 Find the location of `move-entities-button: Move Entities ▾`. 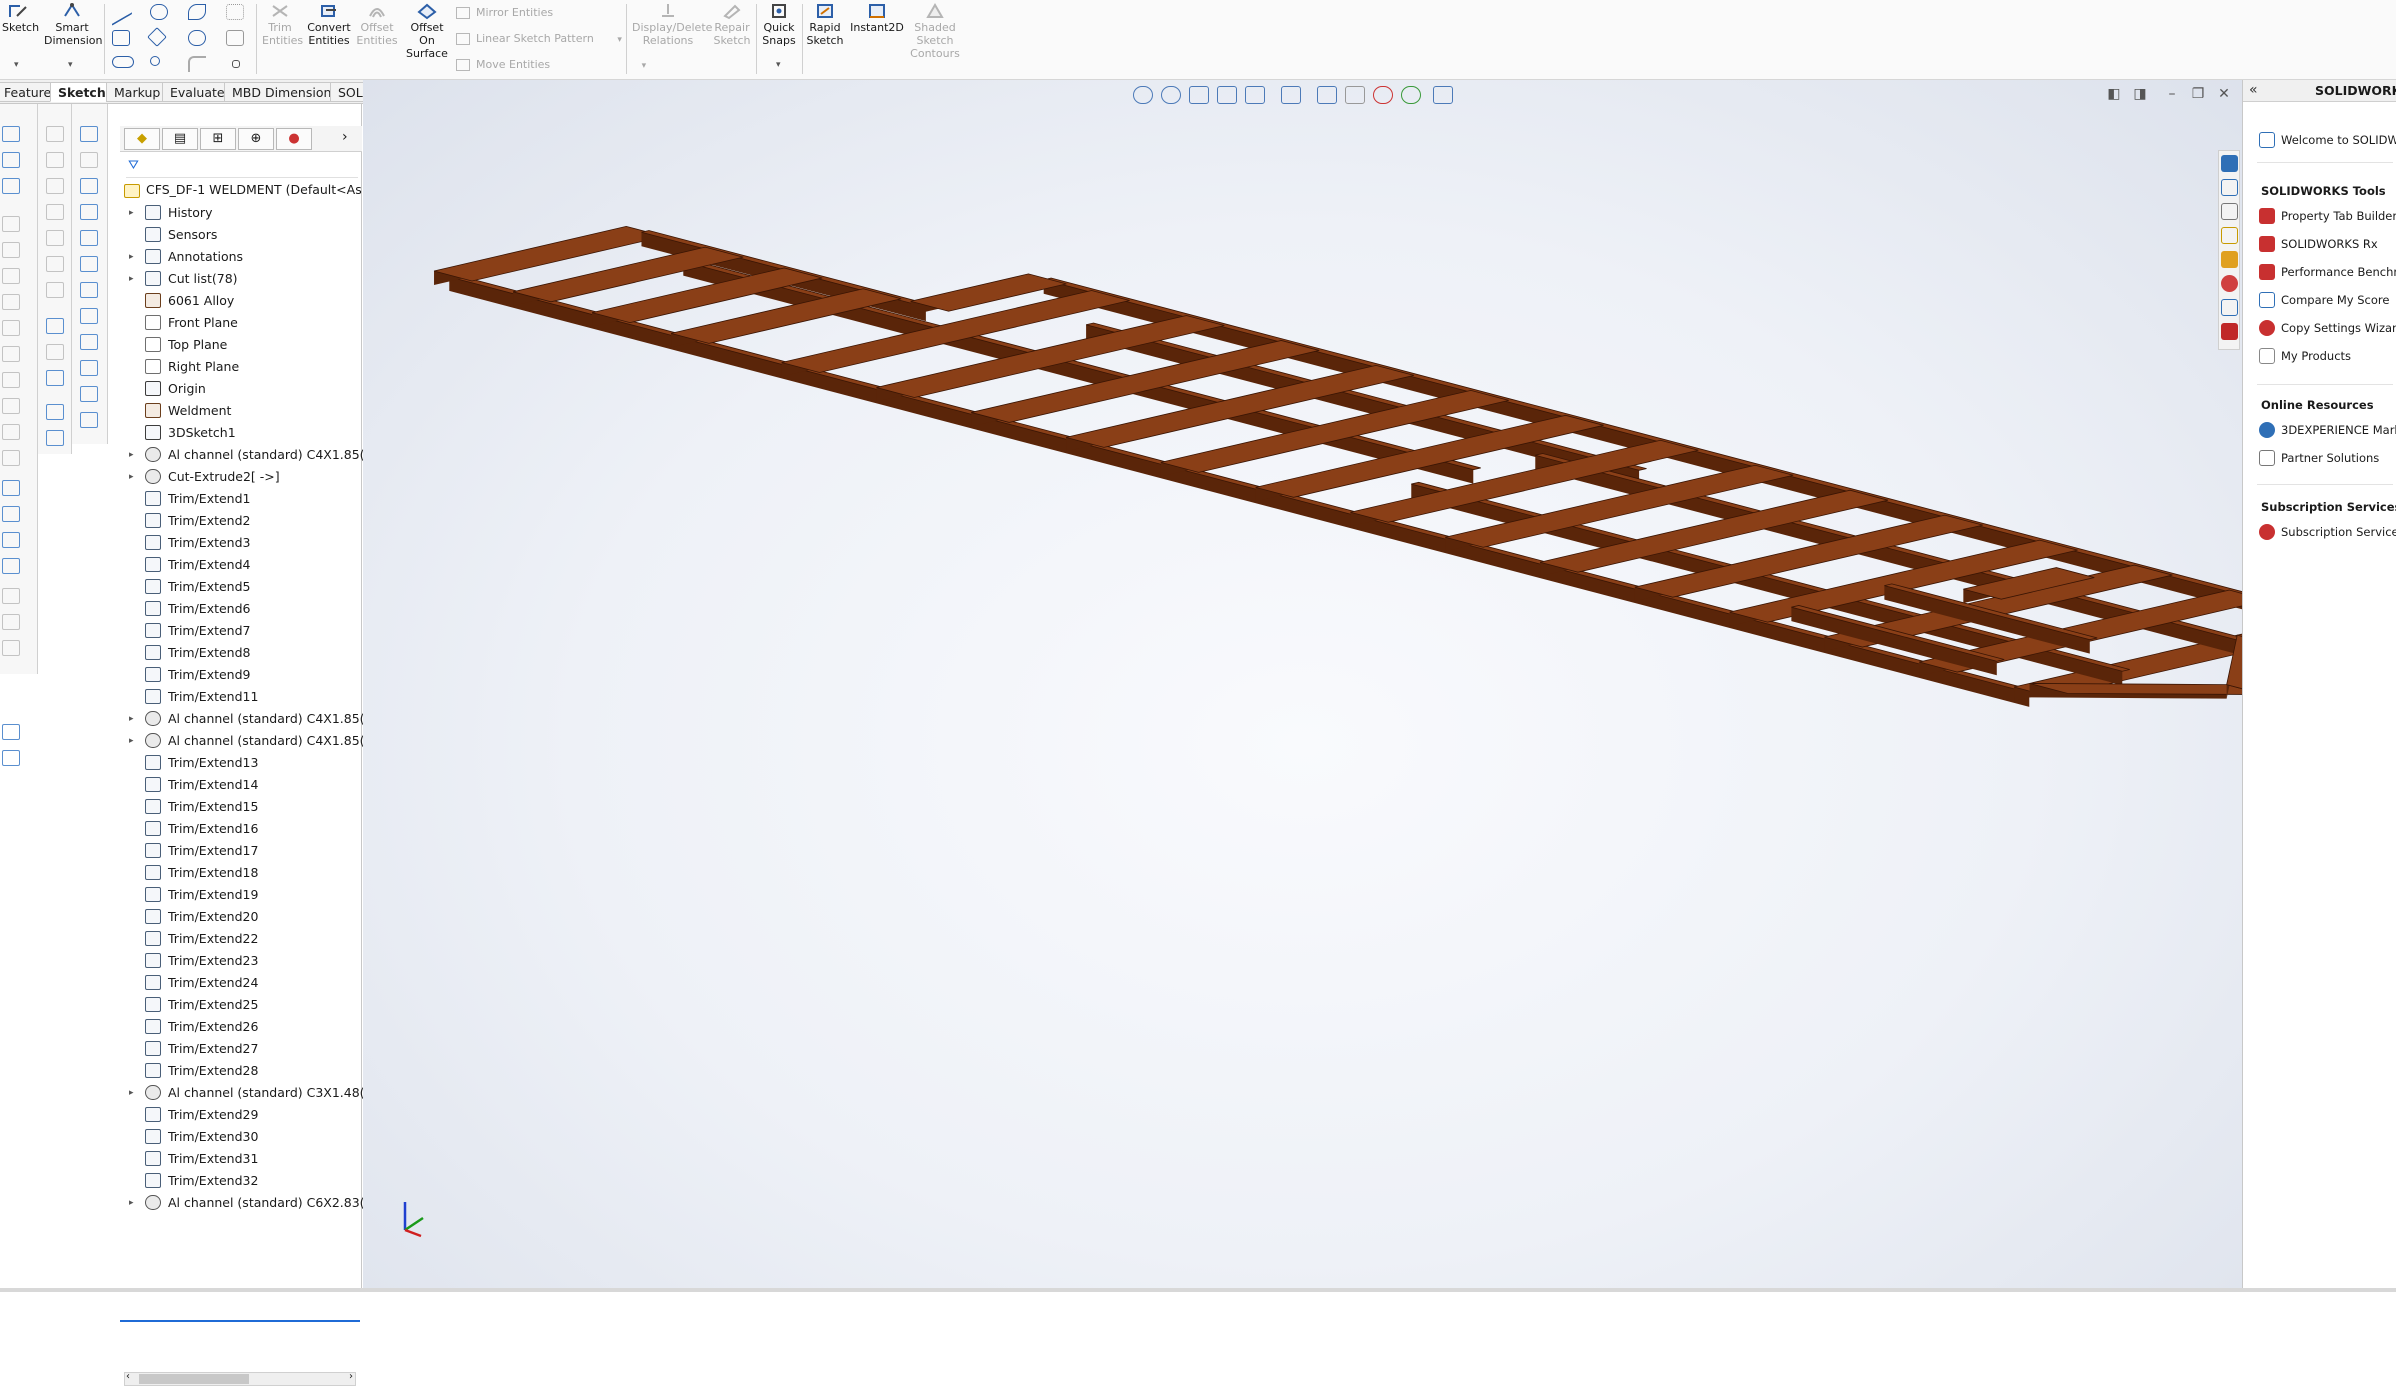

move-entities-button: Move Entities ▾ is located at coordinates (551, 64).